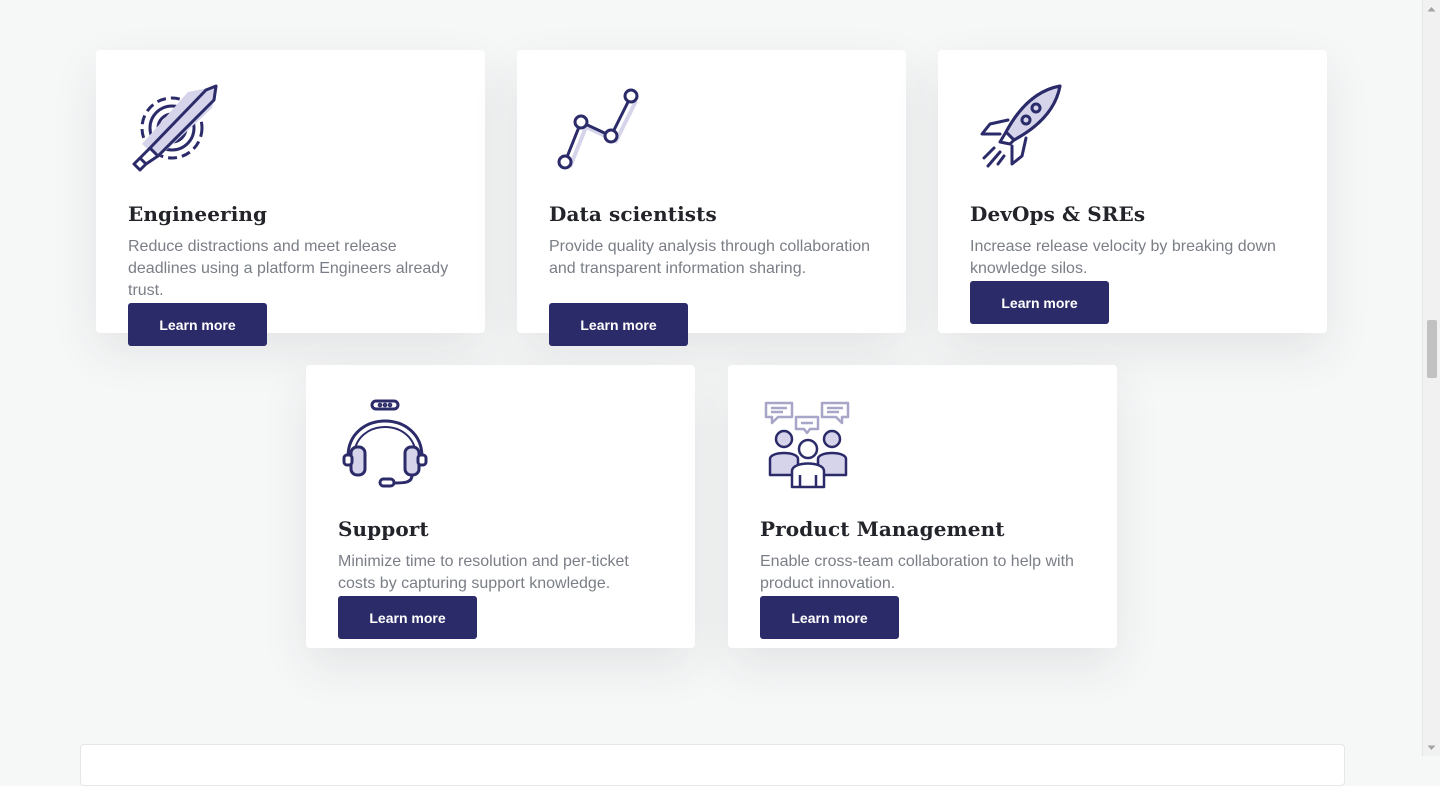 This screenshot has width=1440, height=786. What do you see at coordinates (1431, 747) in the screenshot?
I see `scroll-down-arrow-icon` at bounding box center [1431, 747].